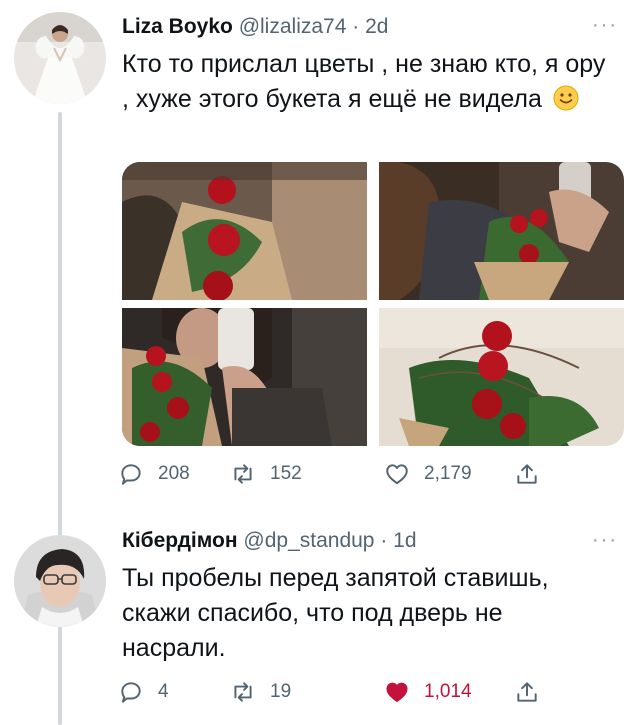 The image size is (640, 725). Describe the element at coordinates (281, 691) in the screenshot. I see `retweet-count: 19` at that location.